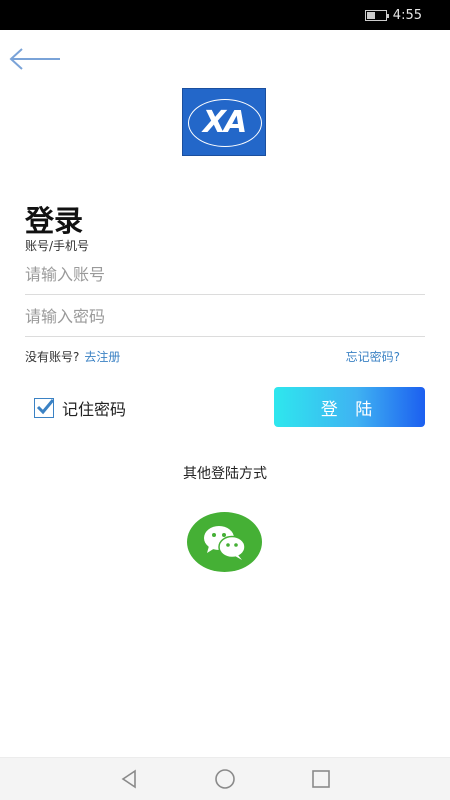 The height and width of the screenshot is (800, 450). Describe the element at coordinates (373, 356) in the screenshot. I see `forgot-password-link: 忘记密码?` at that location.